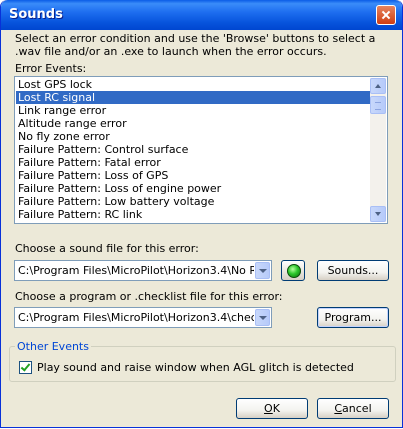 This screenshot has width=403, height=429. I want to click on list-item: Failure Pattern: Low battery voltage, so click(193, 201).